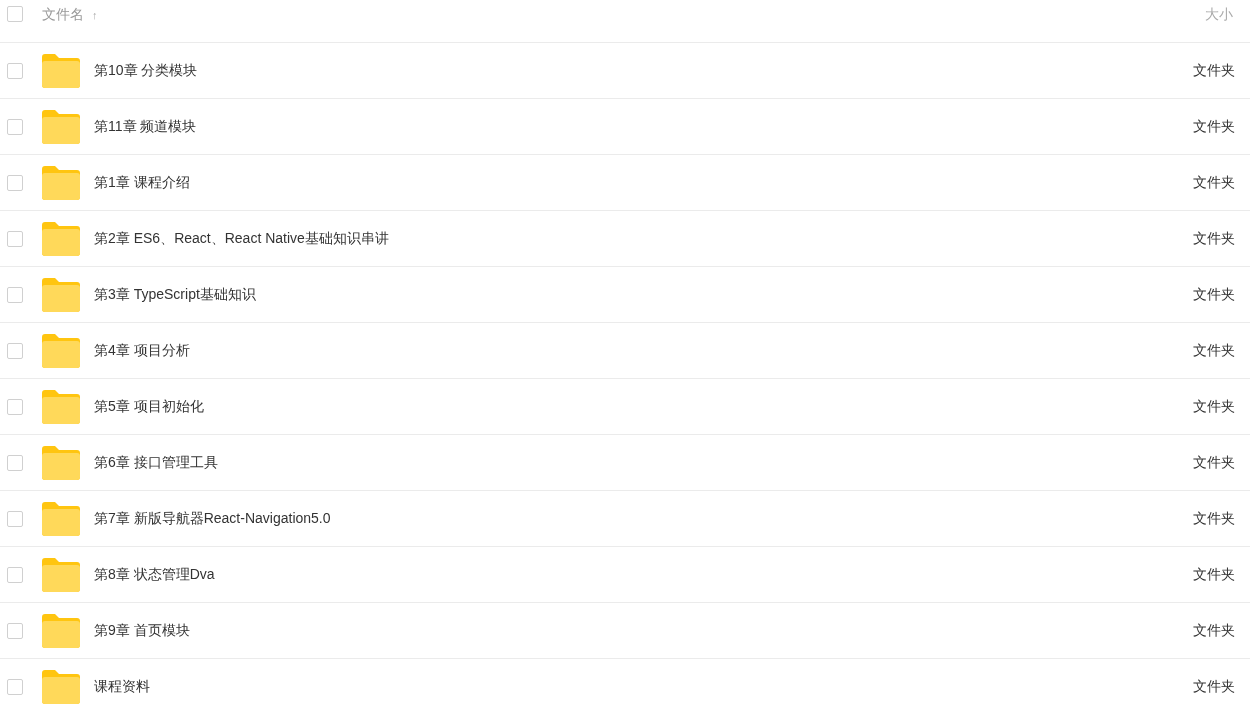 Image resolution: width=1250 pixels, height=712 pixels. What do you see at coordinates (142, 350) in the screenshot?
I see `file-name: 第4章 项目分析` at bounding box center [142, 350].